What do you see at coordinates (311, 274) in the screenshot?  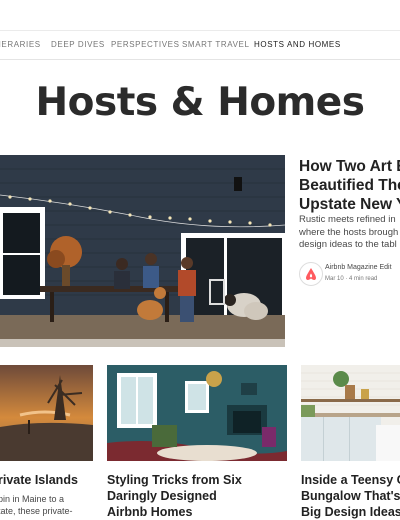 I see `airbnb-logo-icon` at bounding box center [311, 274].